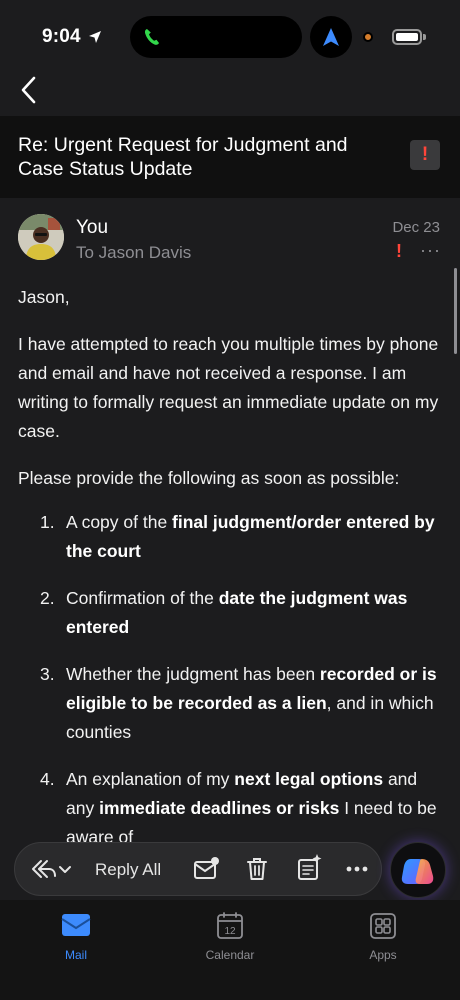 This screenshot has height=1000, width=460. What do you see at coordinates (44, 297) in the screenshot?
I see `greeting: Jason,` at bounding box center [44, 297].